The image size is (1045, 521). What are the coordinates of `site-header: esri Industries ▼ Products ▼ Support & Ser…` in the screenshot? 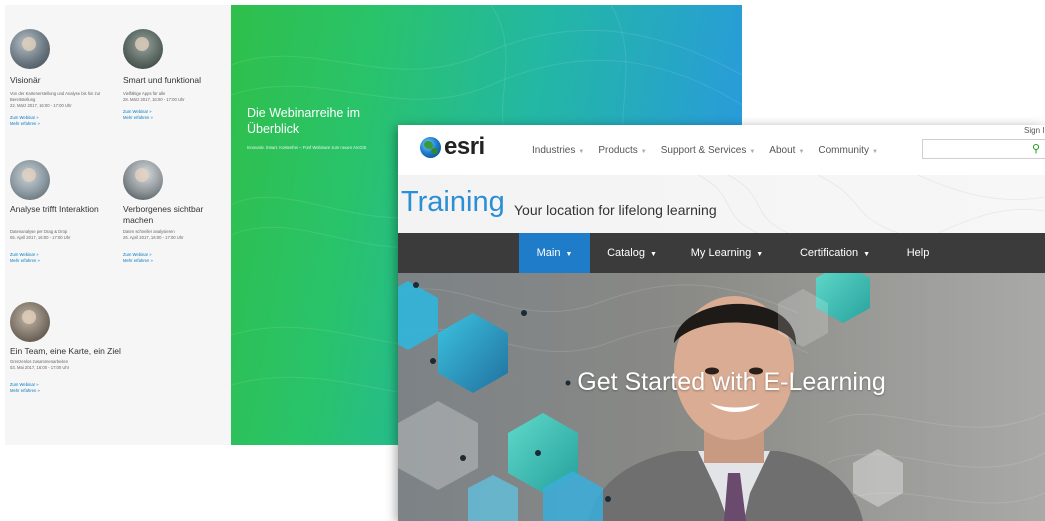 It's located at (721, 150).